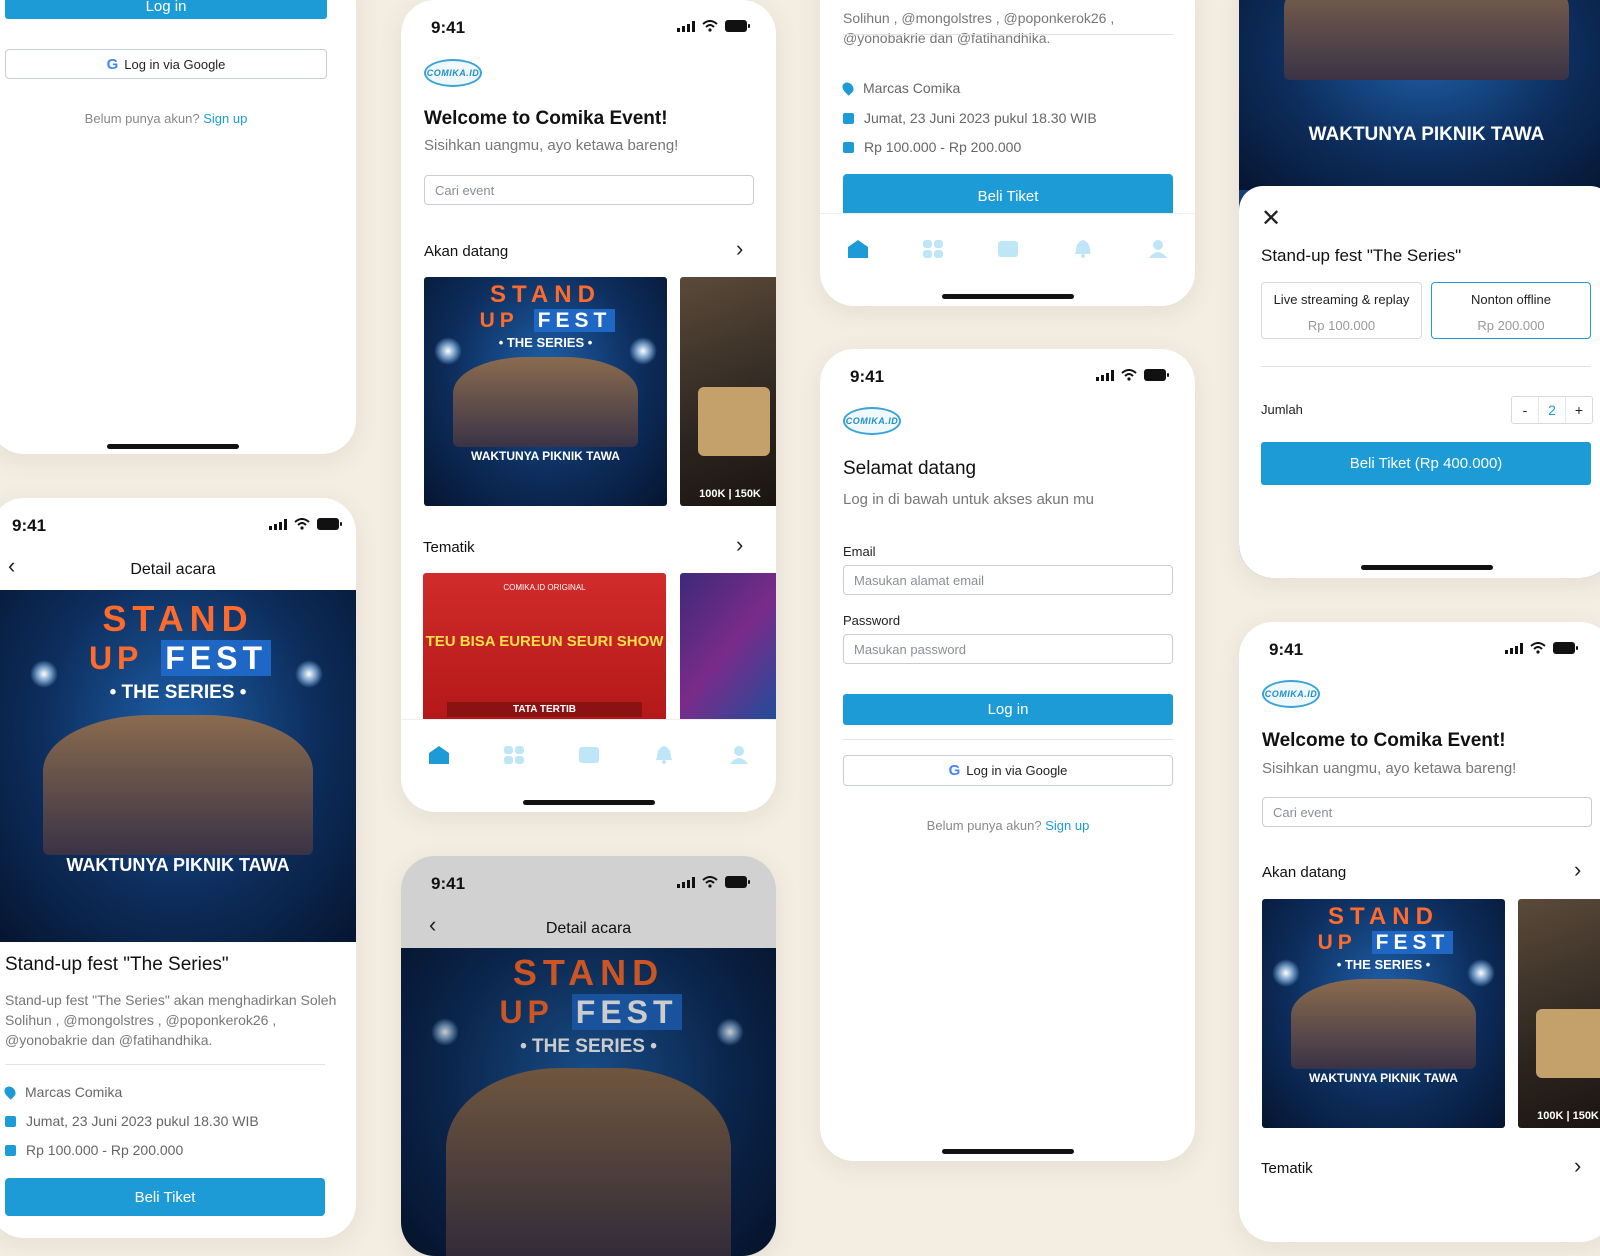  I want to click on bottom-tab-bar, so click(588, 754).